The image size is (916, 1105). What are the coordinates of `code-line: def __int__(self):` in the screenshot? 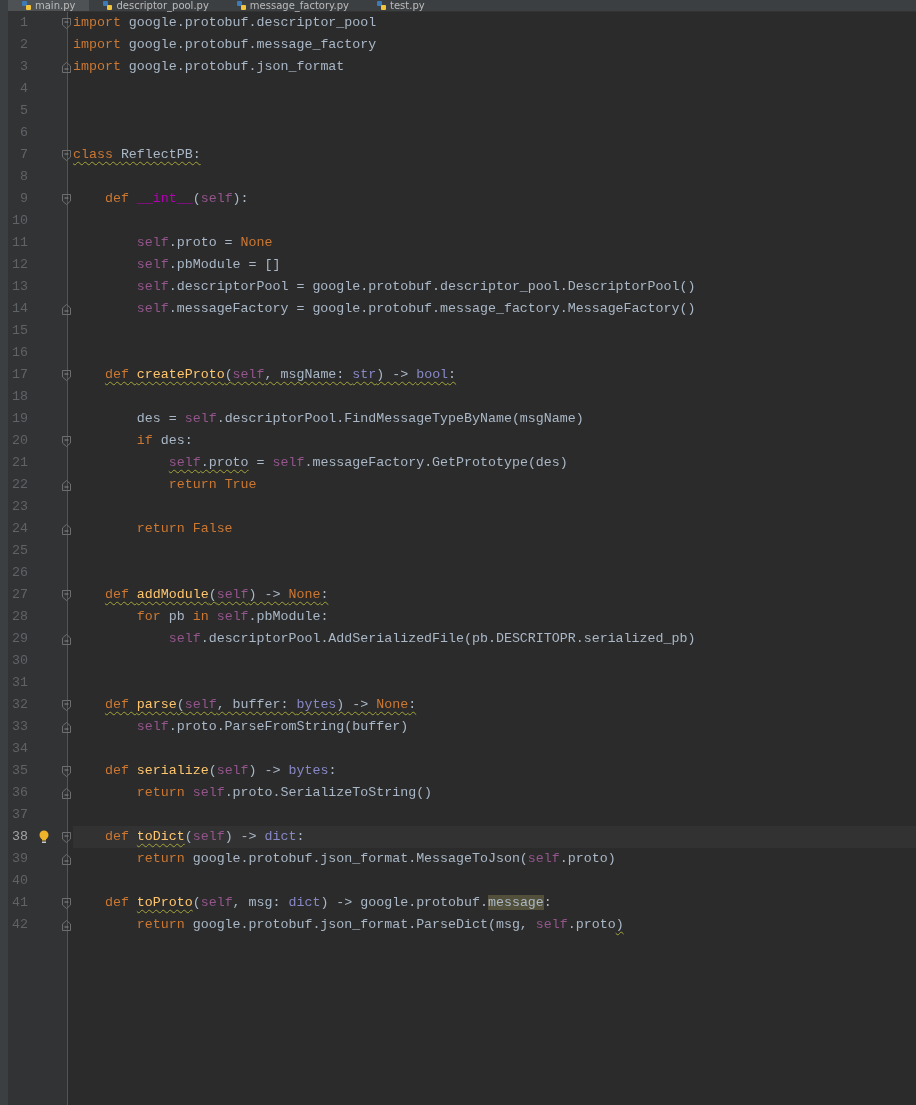 It's located at (176, 199).